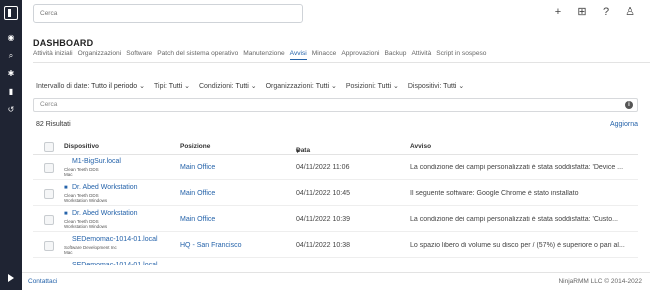 The image size is (650, 290). Describe the element at coordinates (53, 124) in the screenshot. I see `results-count: 82 Risultati` at that location.